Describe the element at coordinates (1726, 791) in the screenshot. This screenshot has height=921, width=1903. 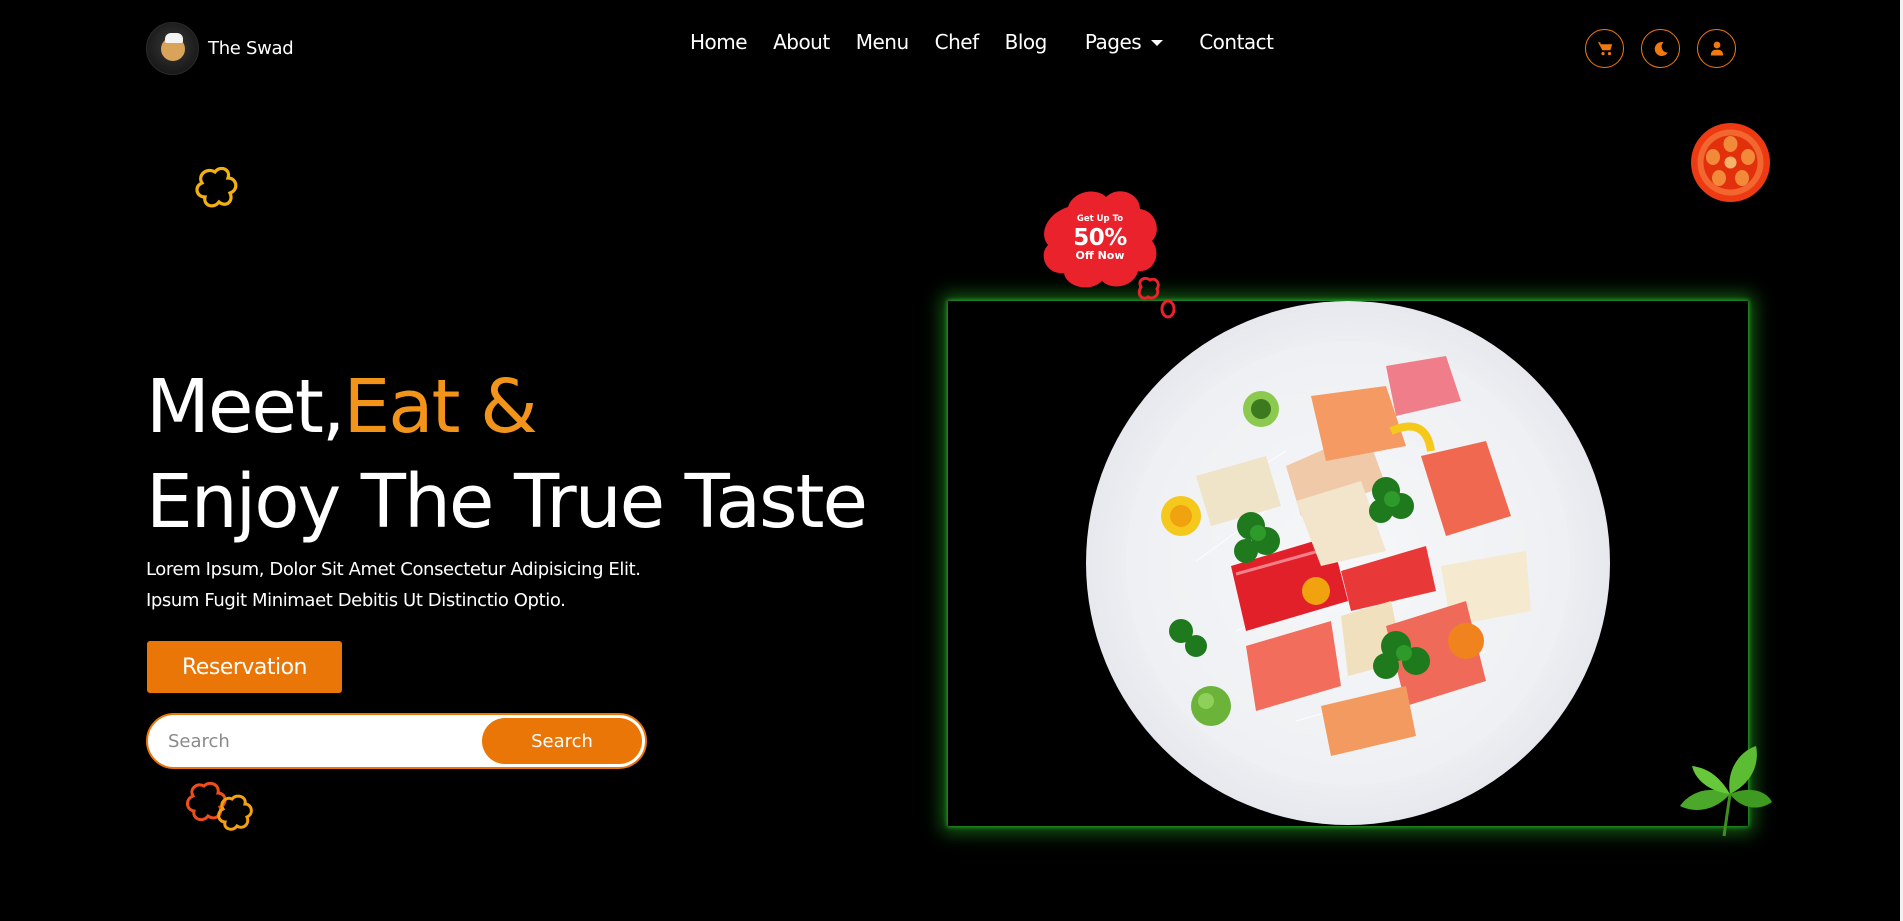
I see `parsley-leaf-icon` at that location.